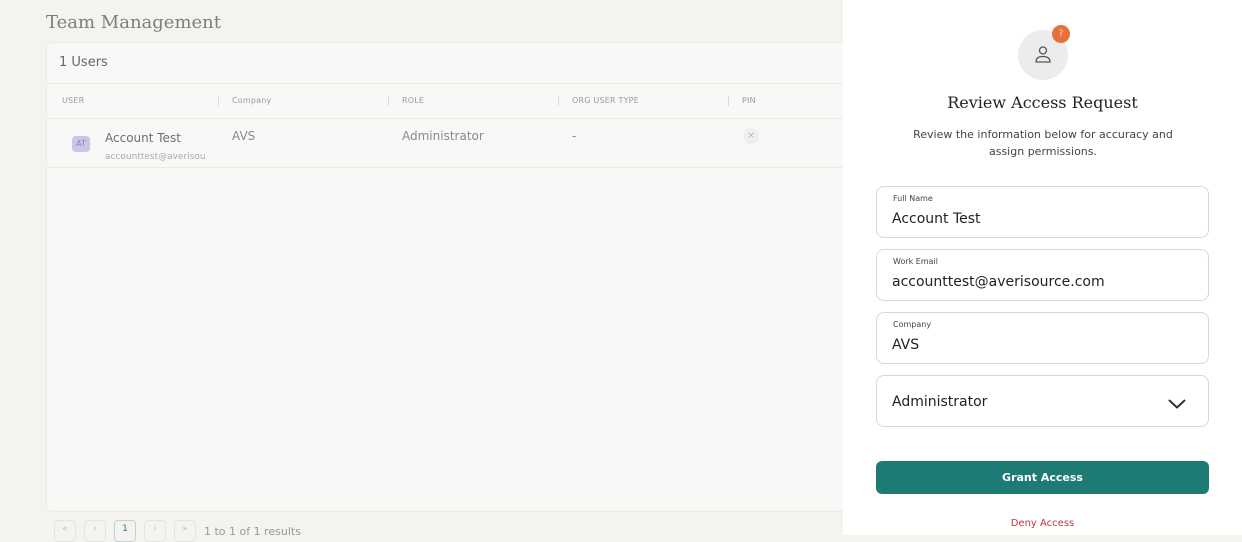 Image resolution: width=1242 pixels, height=542 pixels. I want to click on full-name-label: Full Name, so click(913, 198).